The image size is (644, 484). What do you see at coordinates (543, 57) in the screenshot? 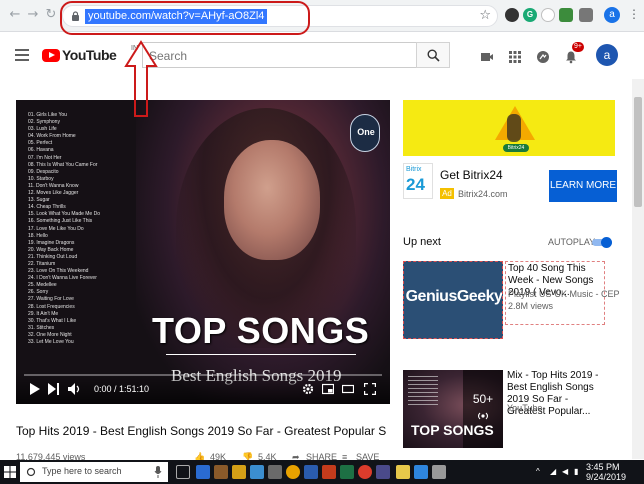
I see `messages-icon` at bounding box center [543, 57].